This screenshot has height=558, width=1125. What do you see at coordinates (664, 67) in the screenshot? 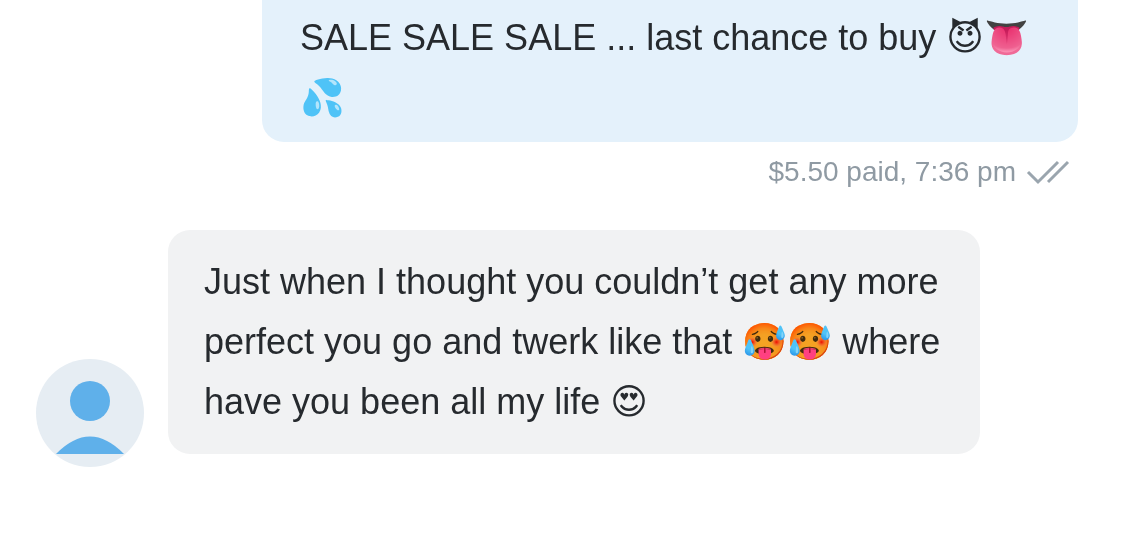
I see `message-text: SALE SALE SALE ... last chance to buy 😈👅💦` at bounding box center [664, 67].